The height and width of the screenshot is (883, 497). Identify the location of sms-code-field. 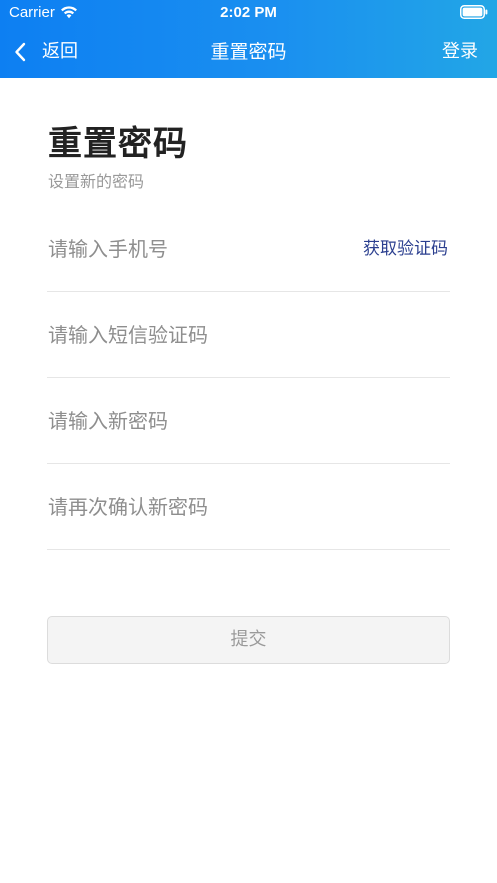
(248, 335).